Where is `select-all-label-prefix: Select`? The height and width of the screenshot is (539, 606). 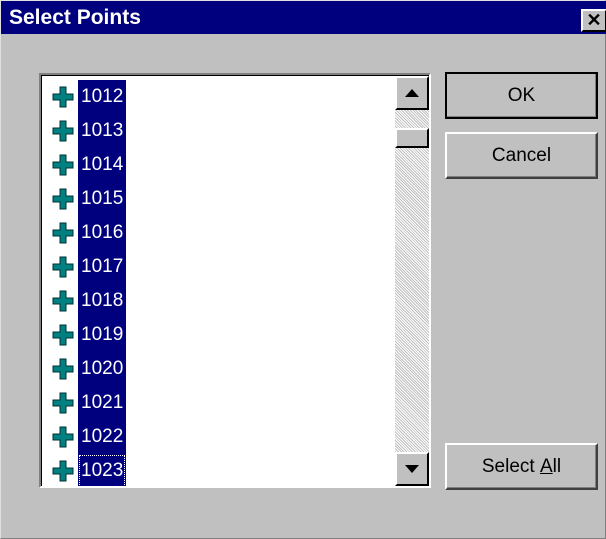
select-all-label-prefix: Select is located at coordinates (510, 466).